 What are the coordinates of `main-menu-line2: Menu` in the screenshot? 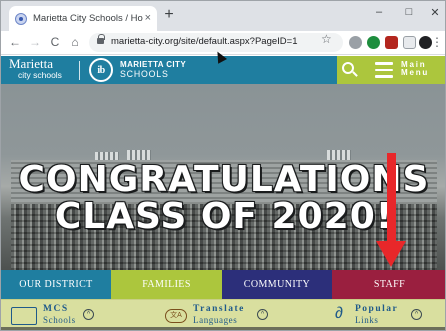 It's located at (415, 73).